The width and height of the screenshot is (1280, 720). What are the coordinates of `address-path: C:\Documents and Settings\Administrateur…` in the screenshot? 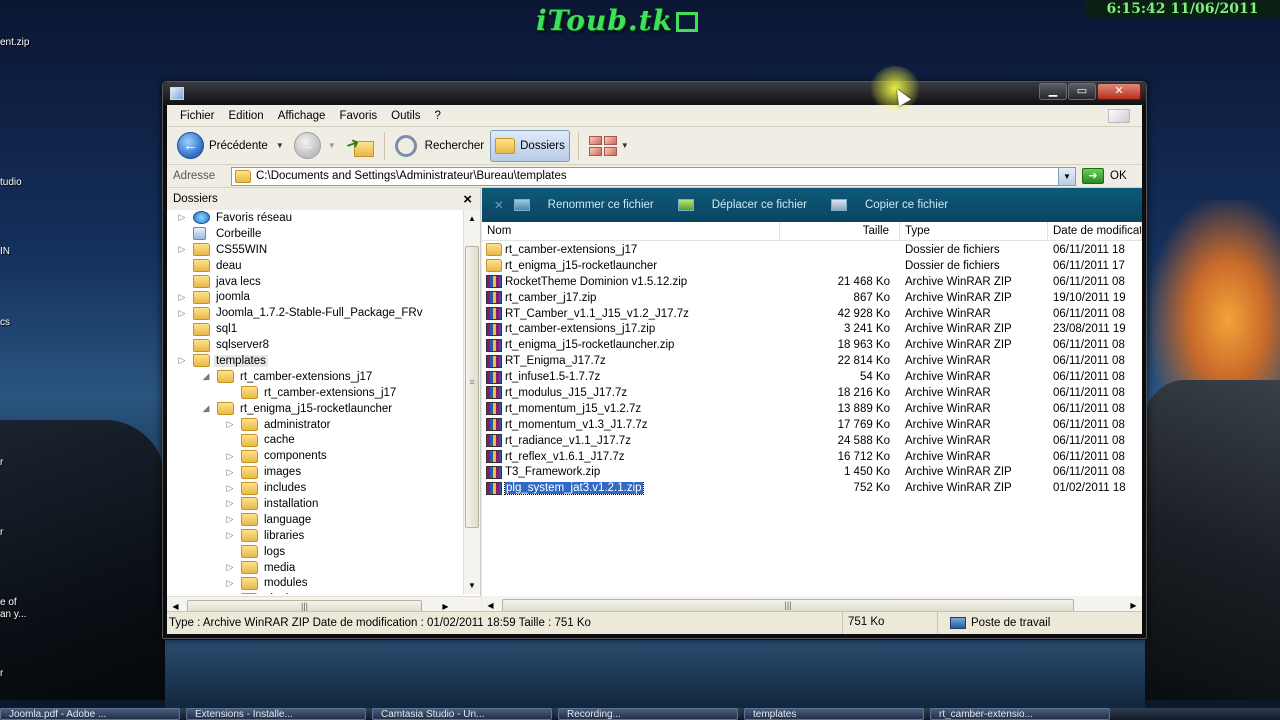 It's located at (411, 176).